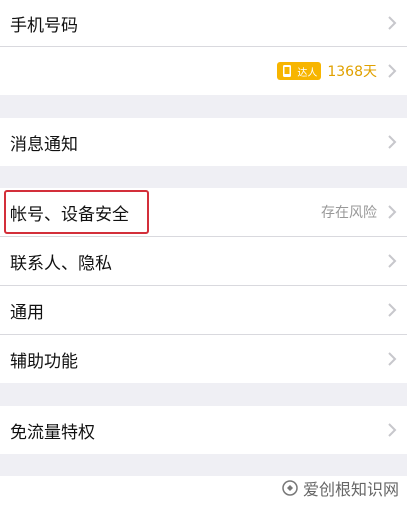 This screenshot has height=506, width=407. I want to click on accessibility-label: 辅助功能, so click(44, 361).